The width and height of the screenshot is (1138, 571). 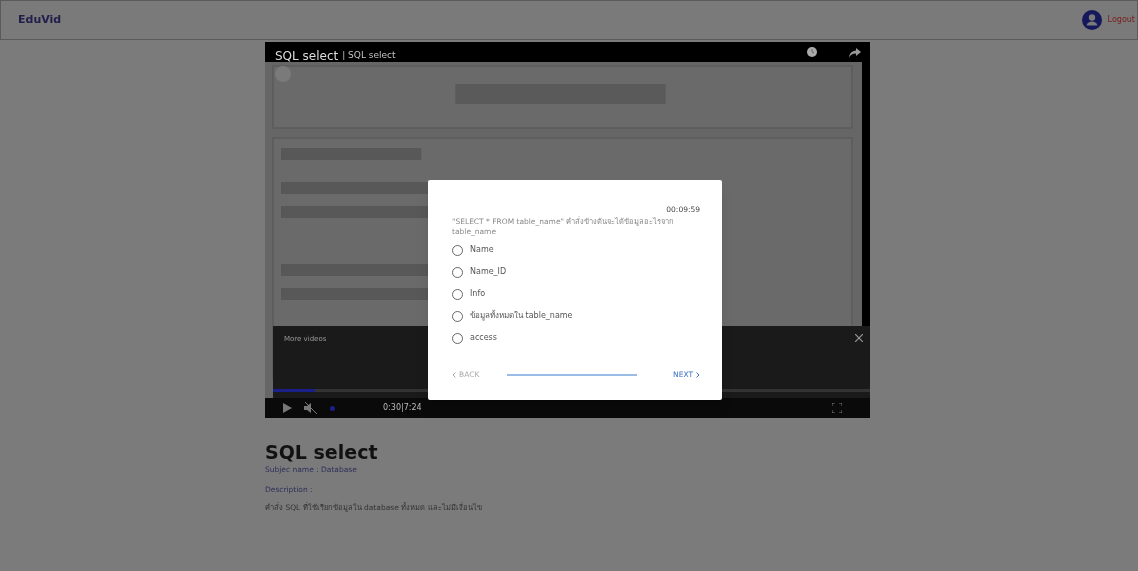 I want to click on play-icon, so click(x=287, y=408).